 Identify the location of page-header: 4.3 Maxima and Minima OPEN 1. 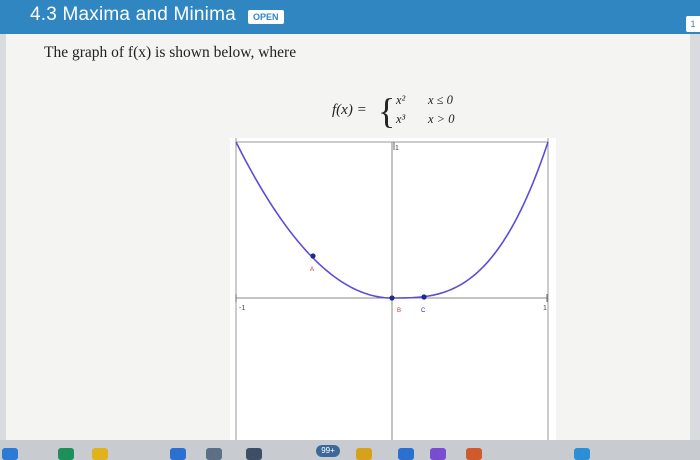
(350, 17).